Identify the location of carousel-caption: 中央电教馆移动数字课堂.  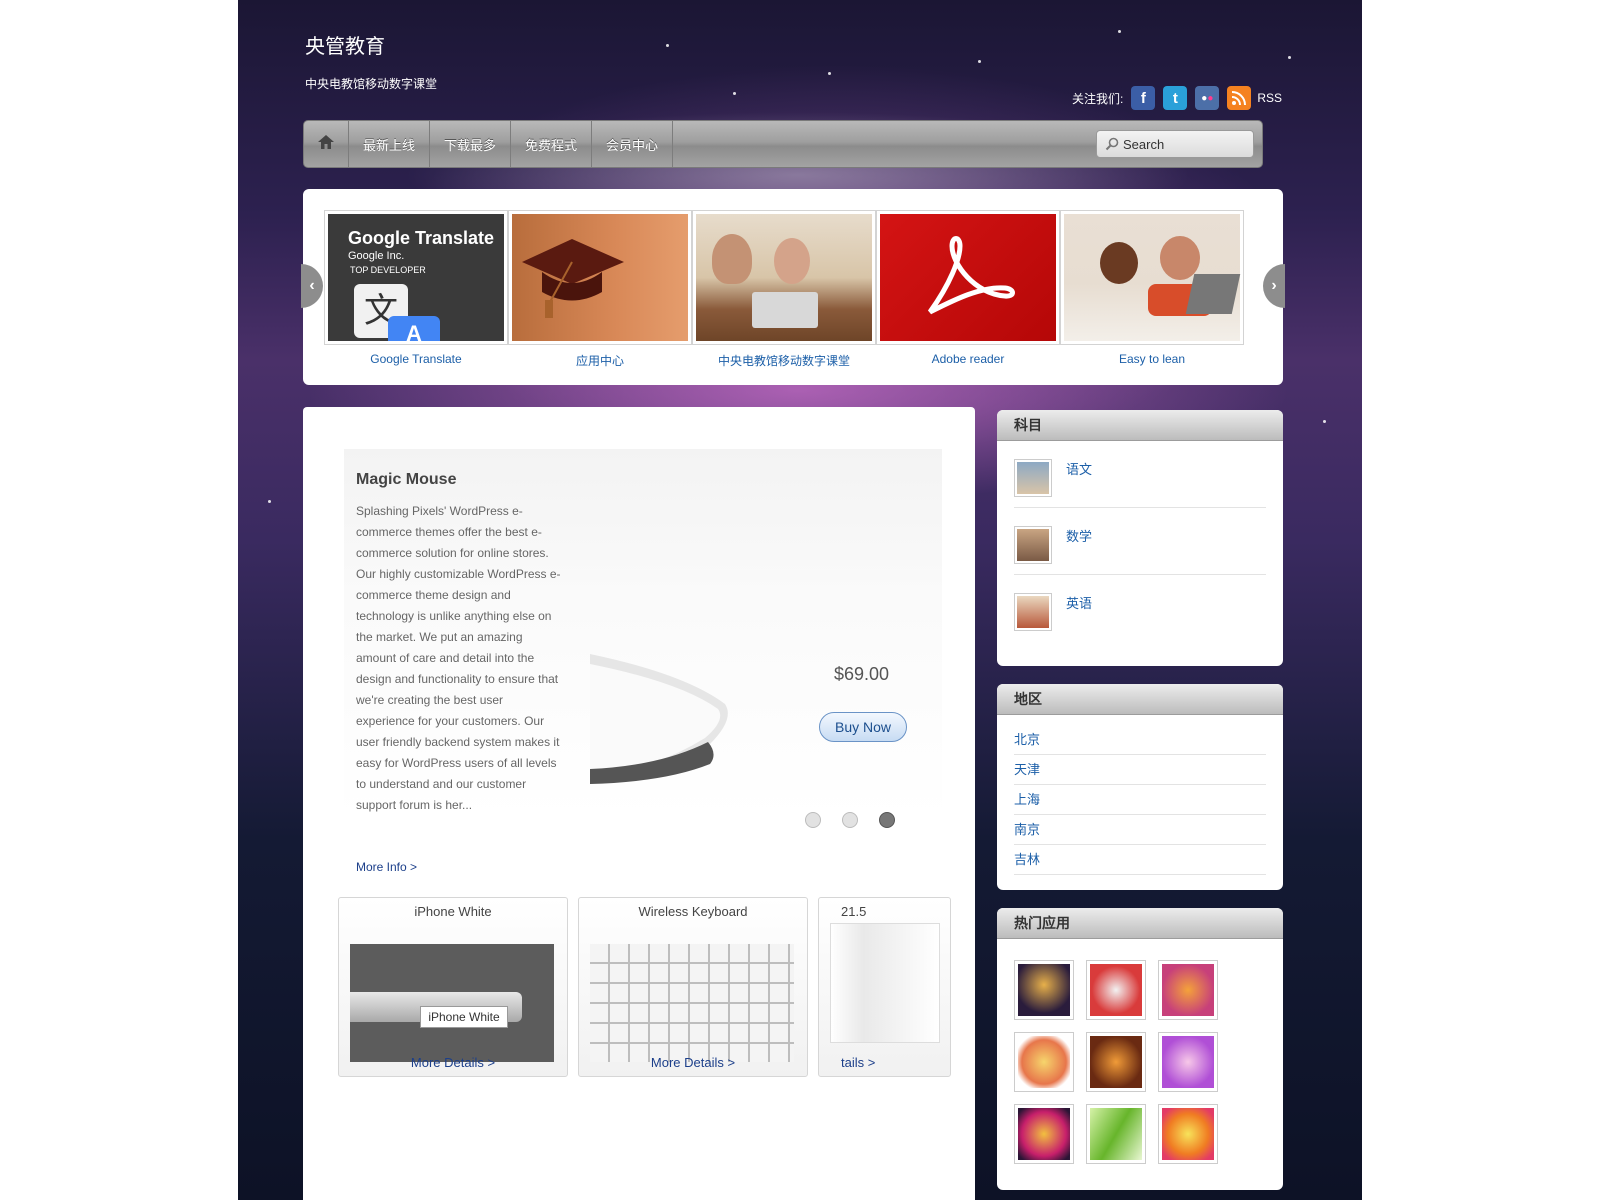
(784, 360).